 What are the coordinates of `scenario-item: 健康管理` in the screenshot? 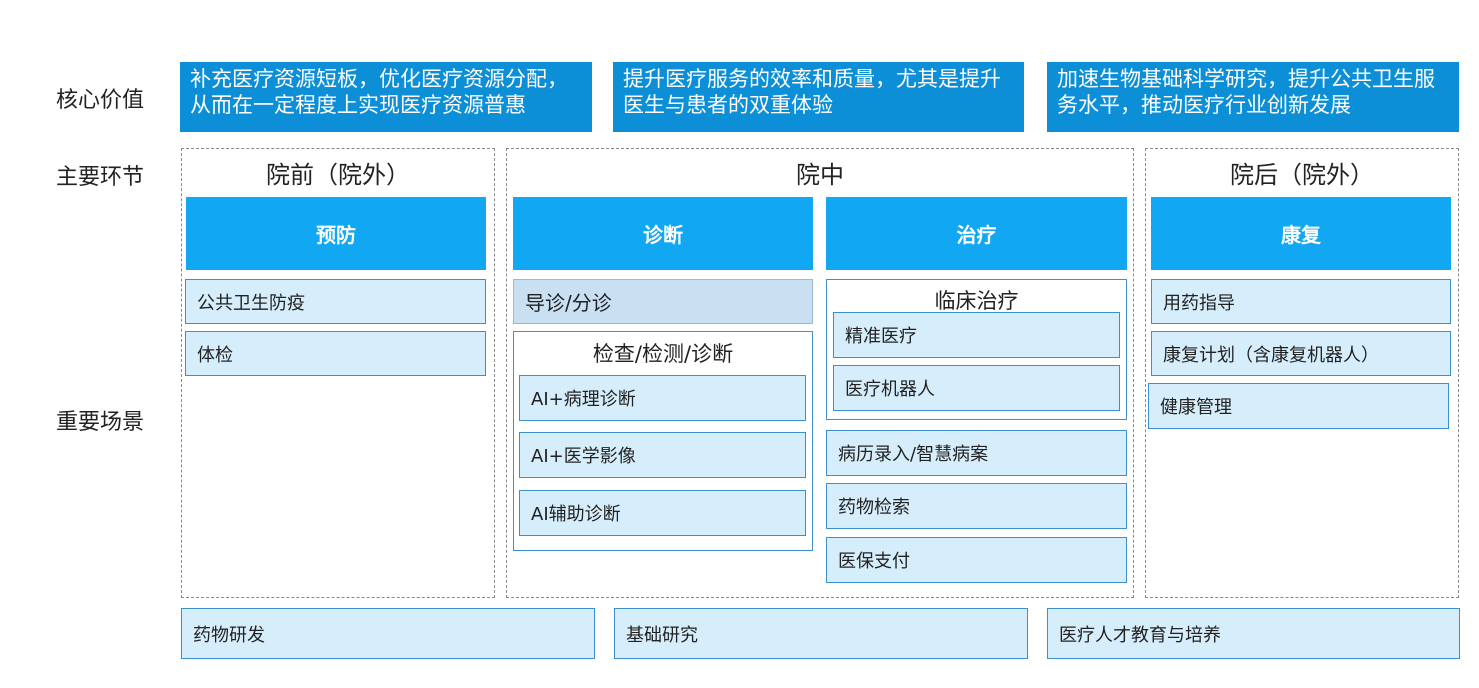 It's located at (1298, 406).